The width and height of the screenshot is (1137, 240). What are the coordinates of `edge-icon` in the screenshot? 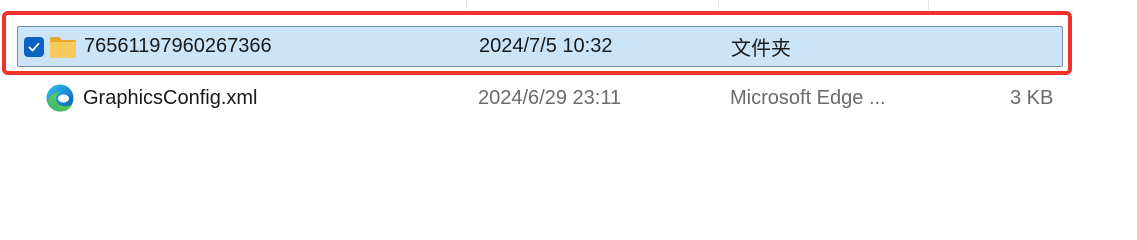 It's located at (60, 98).